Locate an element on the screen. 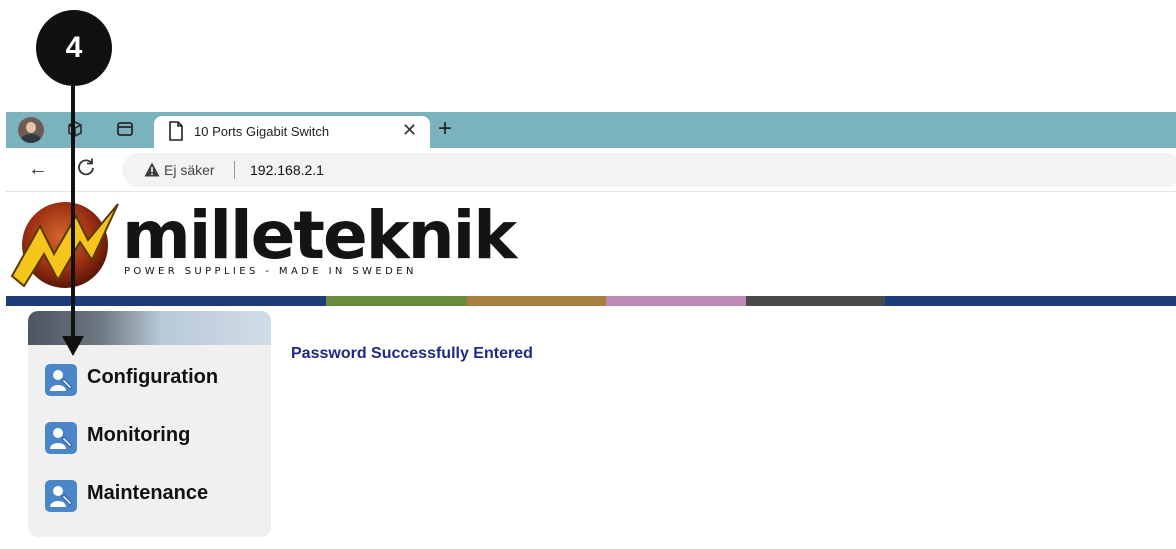 The image size is (1176, 549). page-document-icon is located at coordinates (176, 133).